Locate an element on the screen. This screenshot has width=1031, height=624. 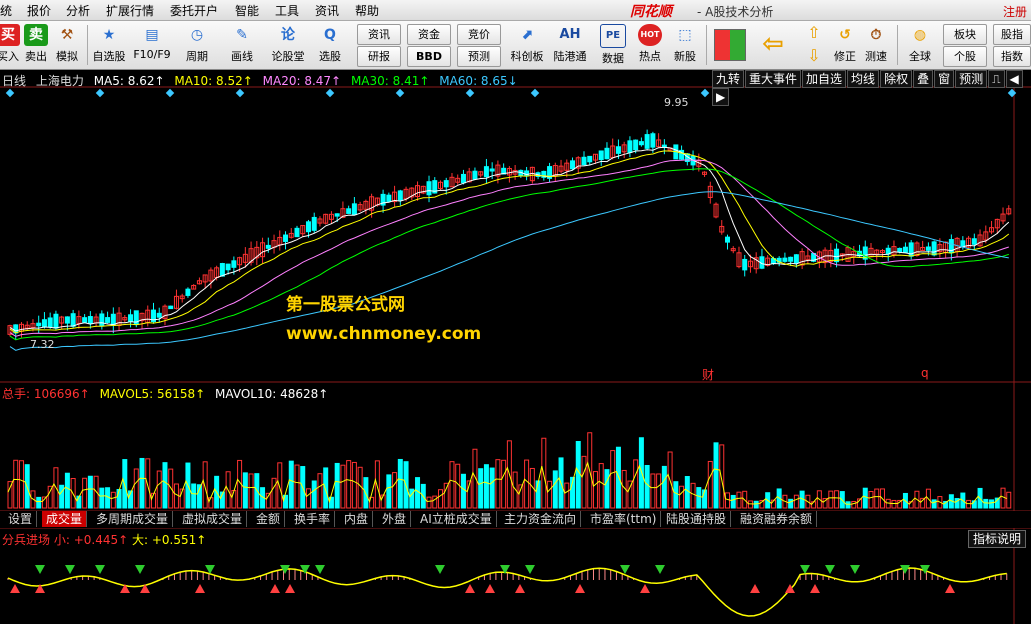
finance-event-marker: 财 is located at coordinates (708, 374).